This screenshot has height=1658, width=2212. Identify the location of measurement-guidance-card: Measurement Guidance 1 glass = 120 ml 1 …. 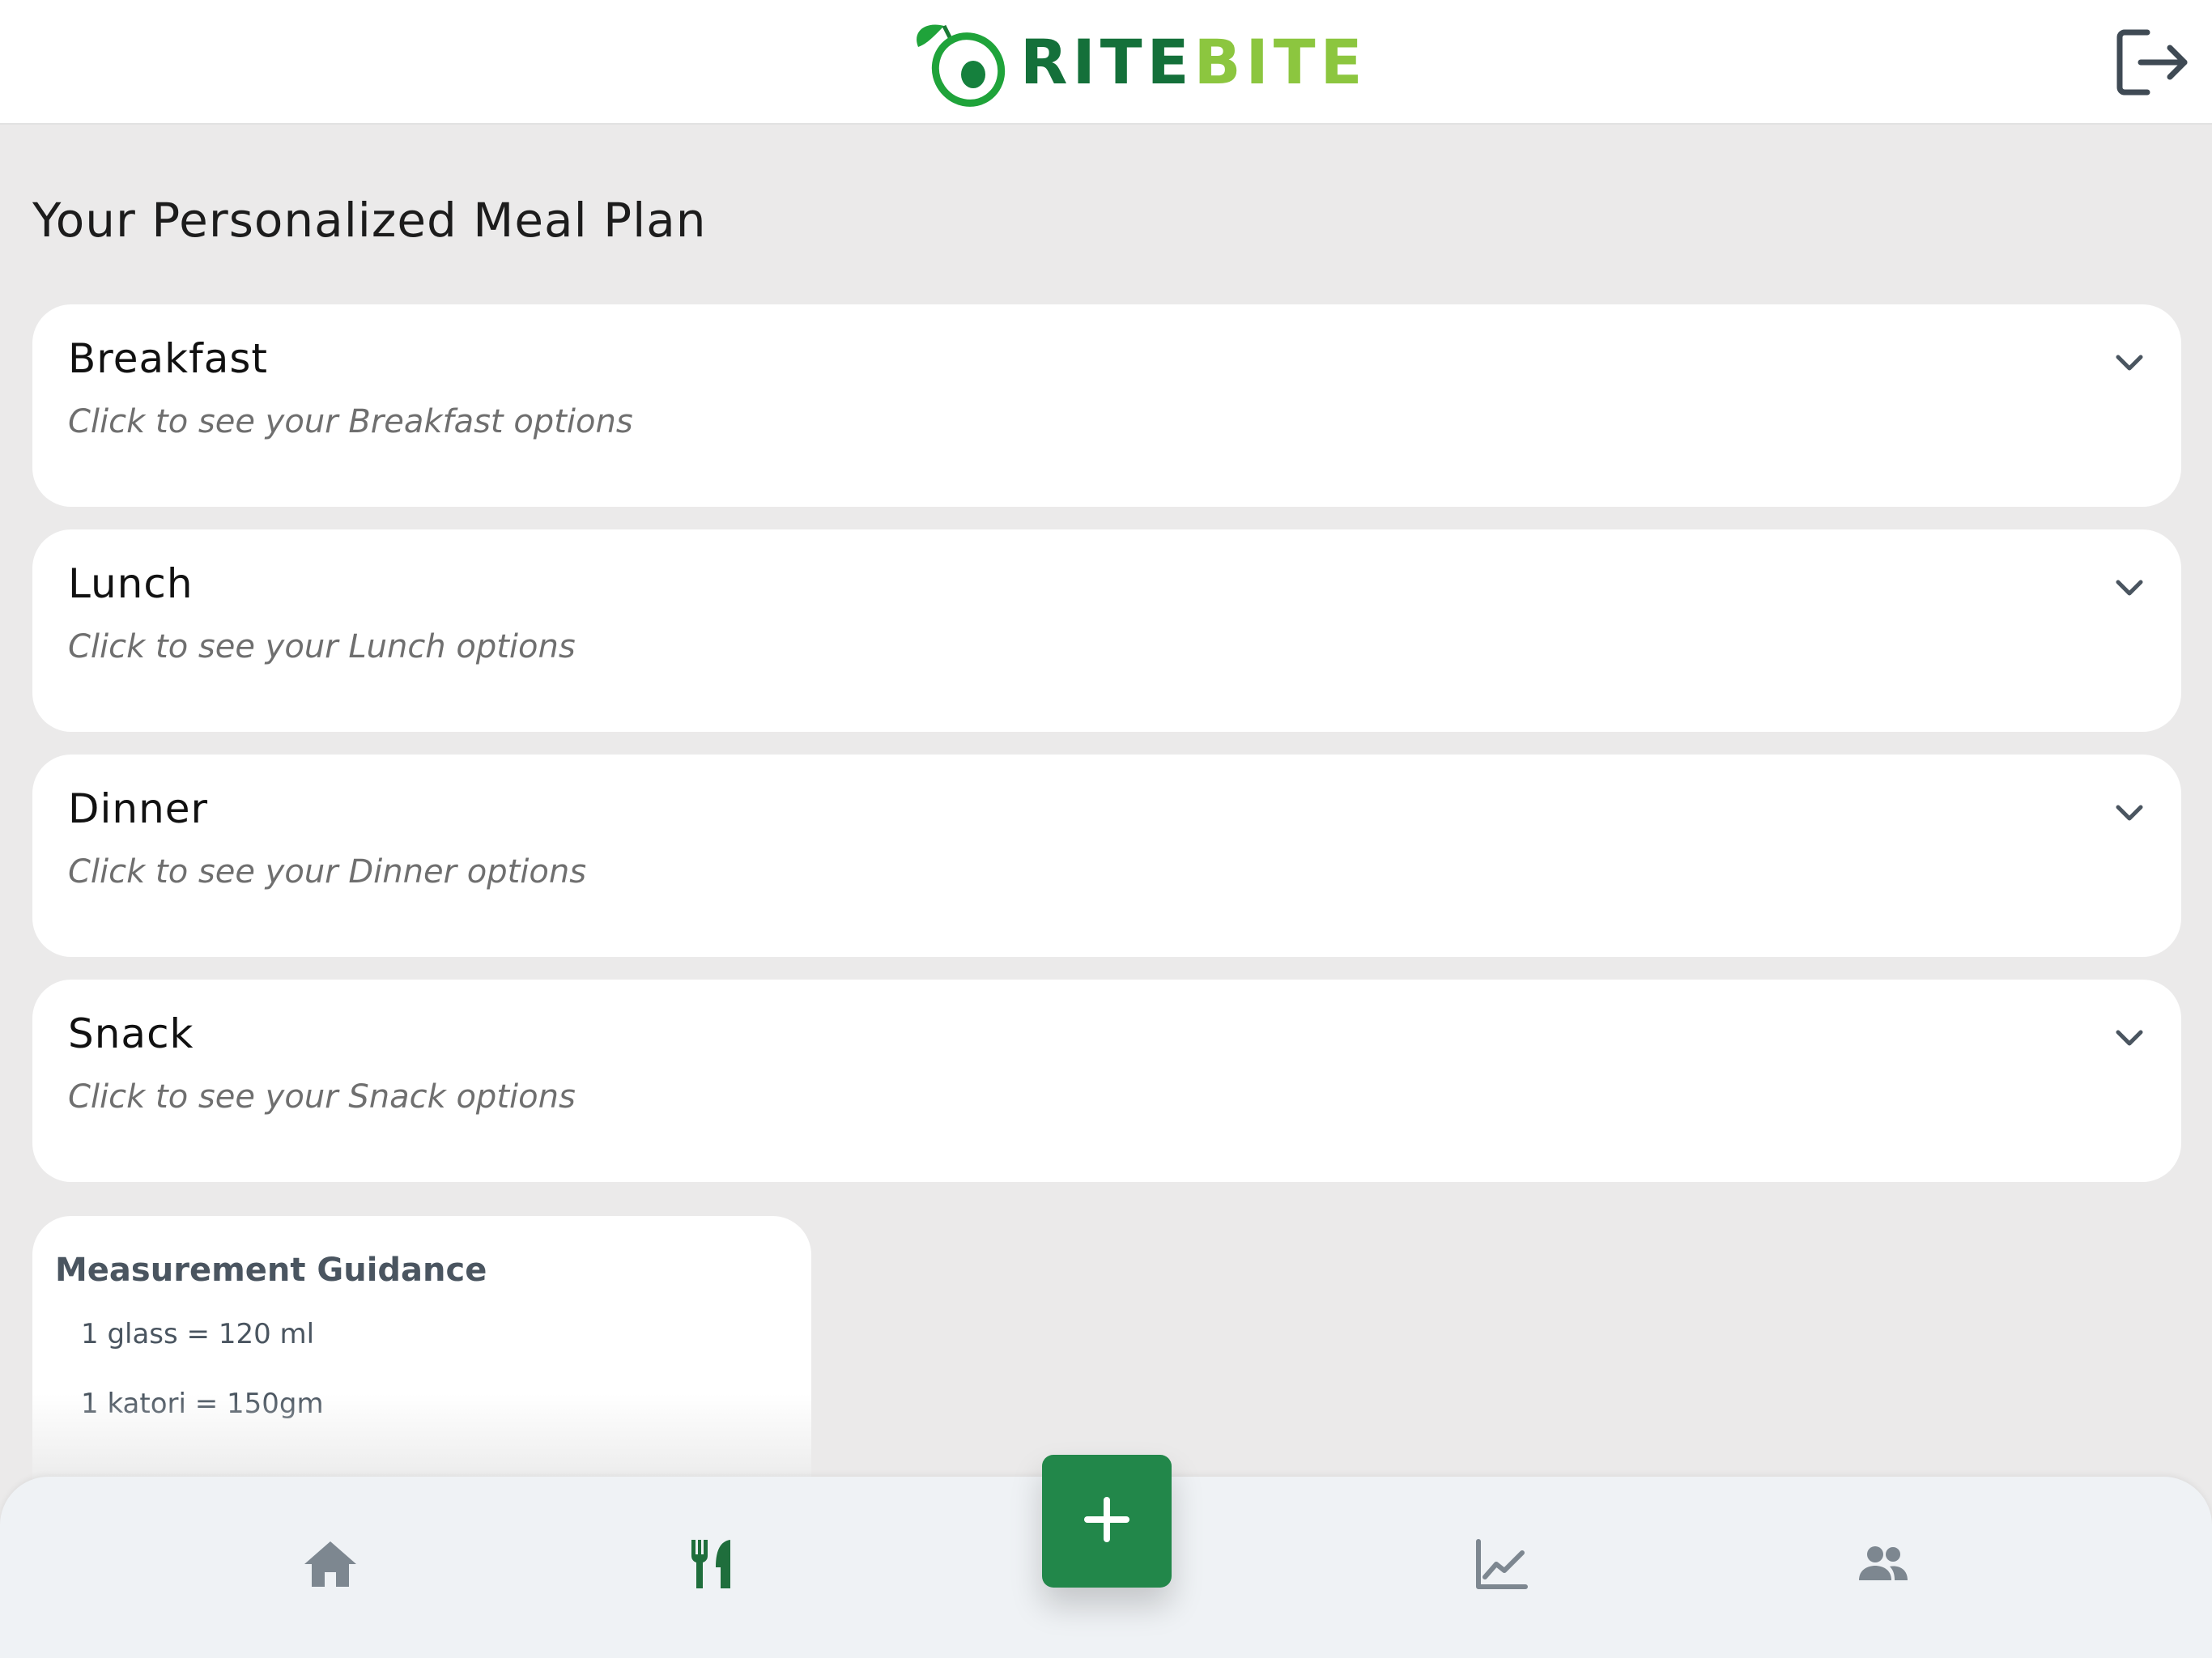
(422, 1349).